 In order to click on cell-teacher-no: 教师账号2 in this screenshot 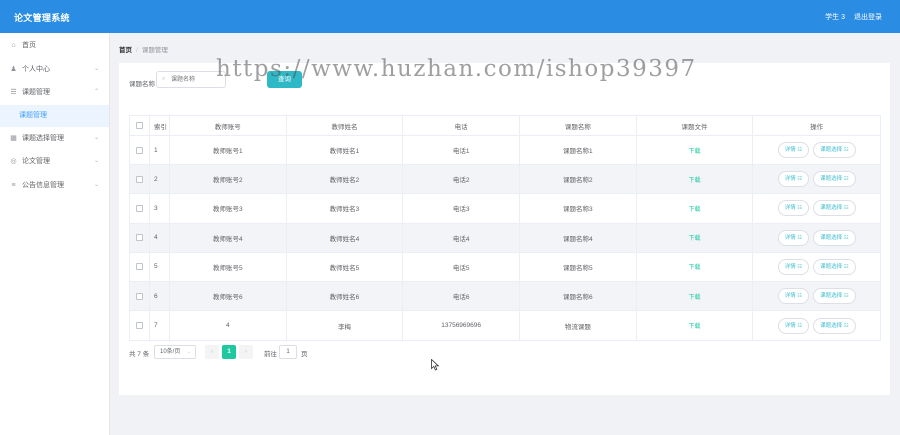, I will do `click(228, 179)`.